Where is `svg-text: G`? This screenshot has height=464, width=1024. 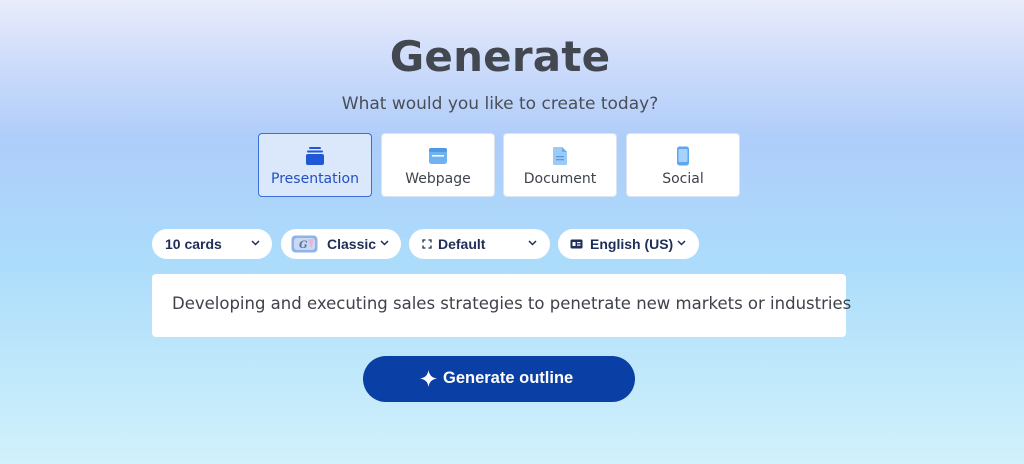
svg-text: G is located at coordinates (303, 245).